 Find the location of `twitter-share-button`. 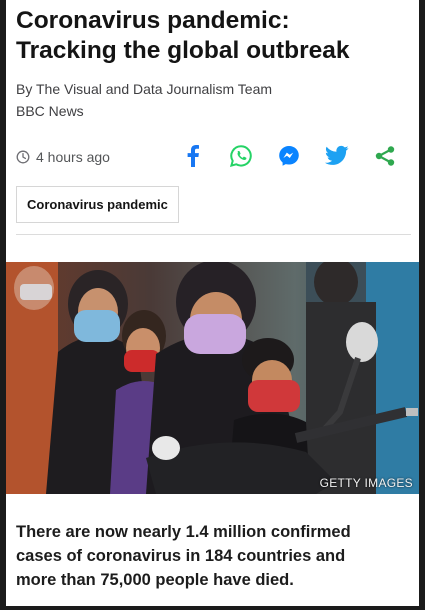

twitter-share-button is located at coordinates (337, 156).